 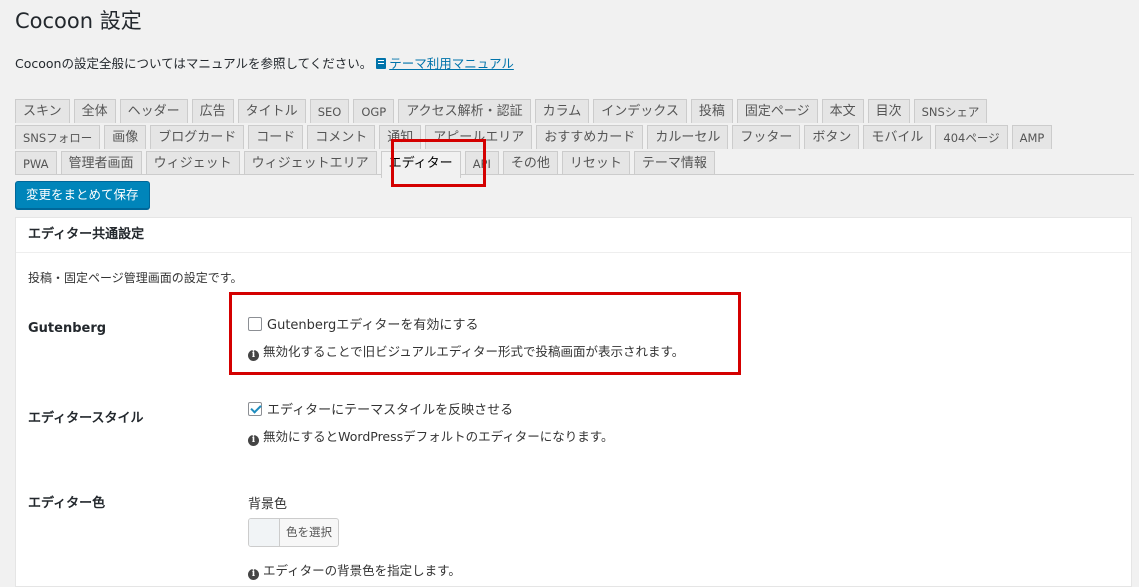 What do you see at coordinates (101, 163) in the screenshot?
I see `tab-row3-1: 管理者画面` at bounding box center [101, 163].